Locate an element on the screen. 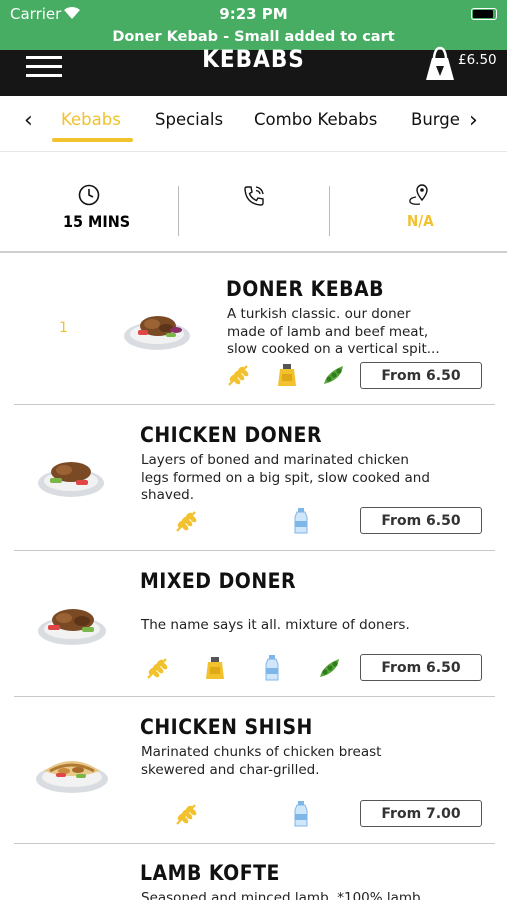 The height and width of the screenshot is (900, 507). price-button: From 7.00 is located at coordinates (421, 813).